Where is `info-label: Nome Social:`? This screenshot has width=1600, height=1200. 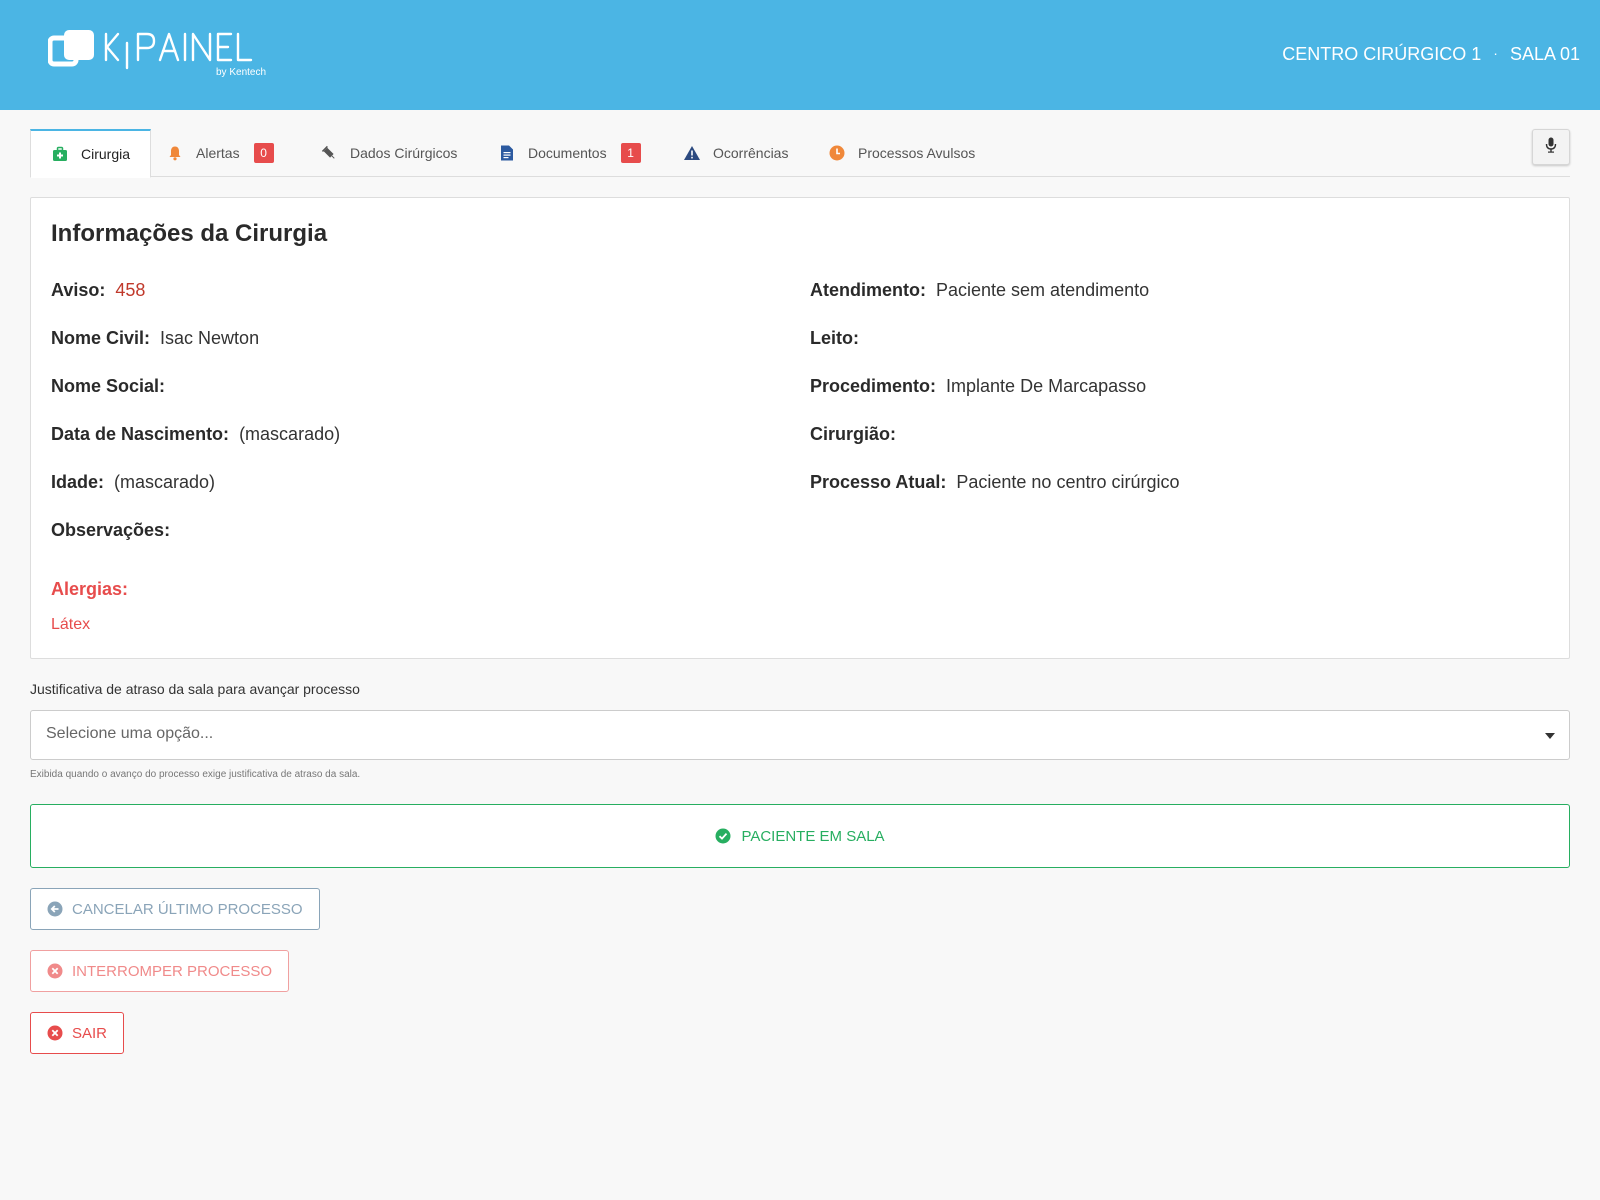 info-label: Nome Social: is located at coordinates (108, 386).